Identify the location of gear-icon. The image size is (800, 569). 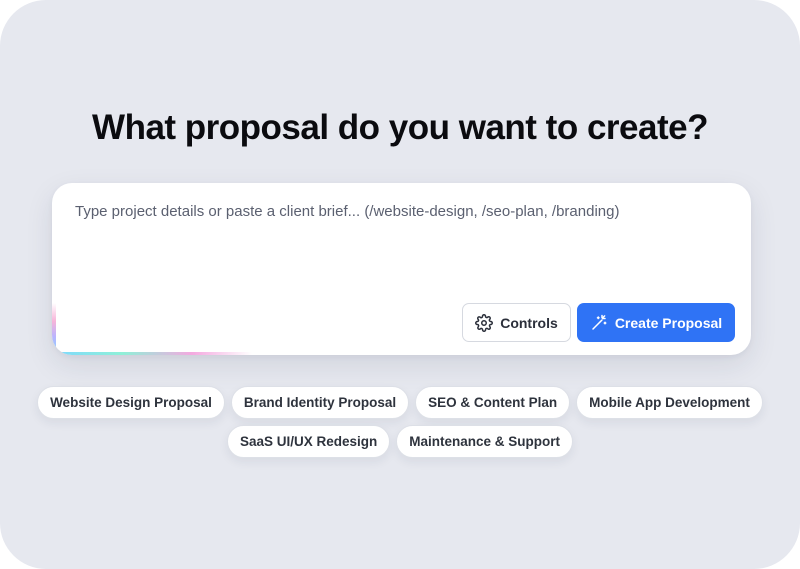
(484, 322).